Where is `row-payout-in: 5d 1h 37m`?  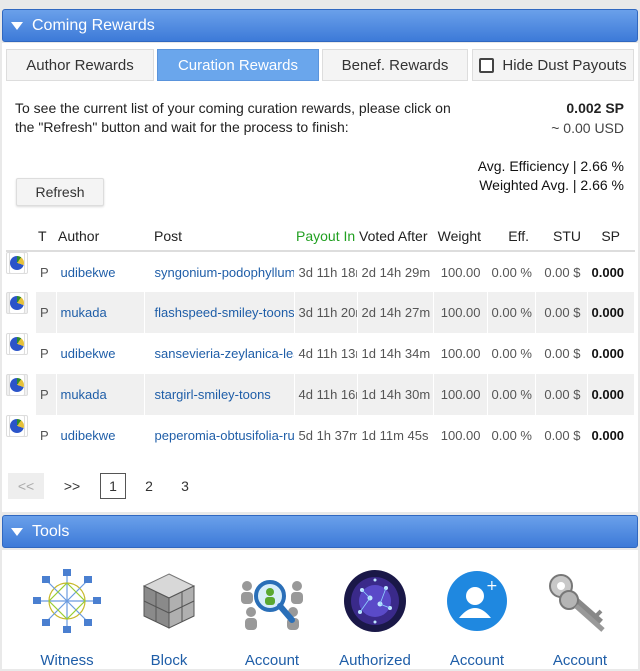 row-payout-in: 5d 1h 37m is located at coordinates (326, 435).